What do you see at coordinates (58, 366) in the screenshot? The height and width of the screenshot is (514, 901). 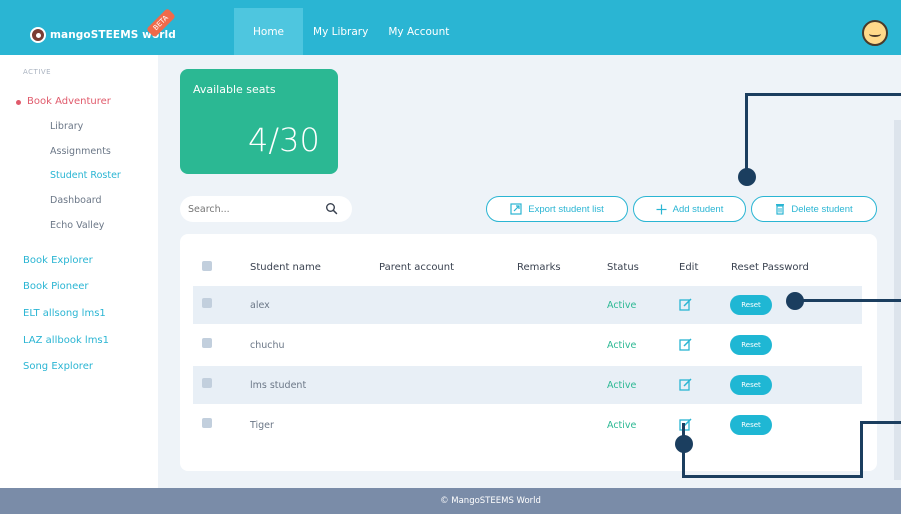 I see `sidebar-item-song-explorer: Song Explorer` at bounding box center [58, 366].